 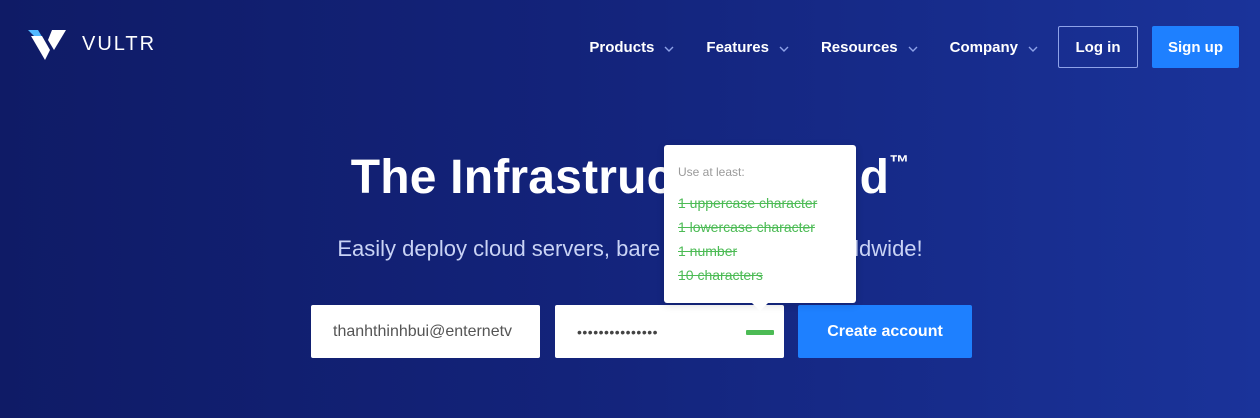 I want to click on password-strength-indicator, so click(x=760, y=332).